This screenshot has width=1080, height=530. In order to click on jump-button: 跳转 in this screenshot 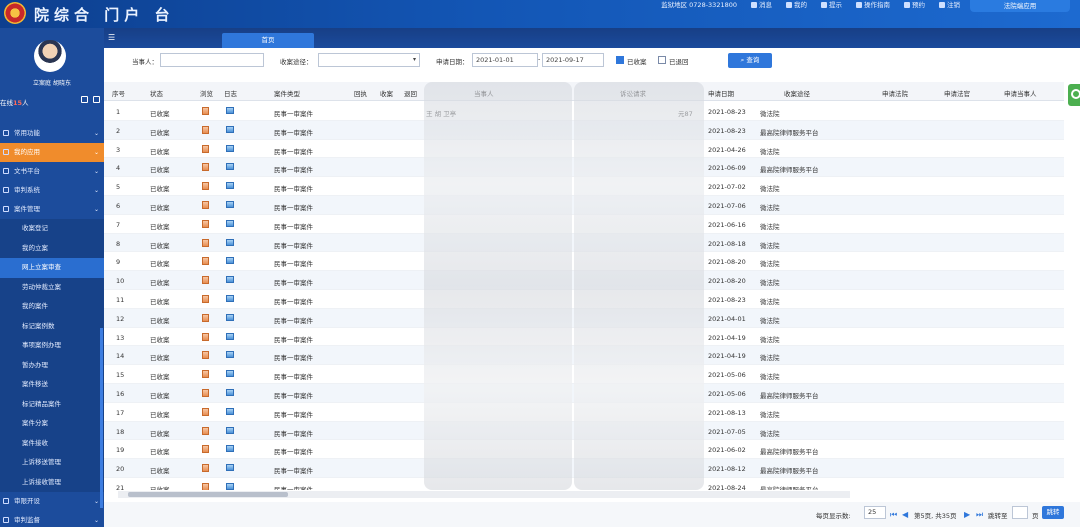, I will do `click(1053, 512)`.